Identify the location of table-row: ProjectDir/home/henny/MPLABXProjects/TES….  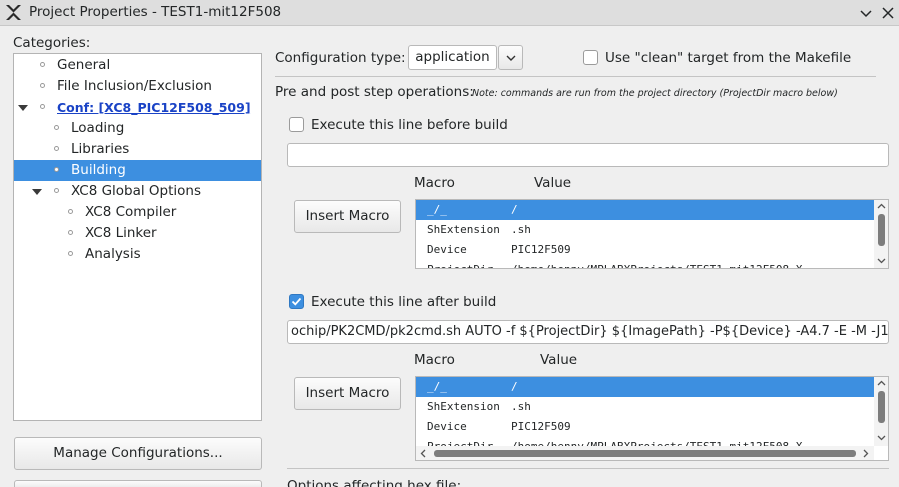
(645, 264).